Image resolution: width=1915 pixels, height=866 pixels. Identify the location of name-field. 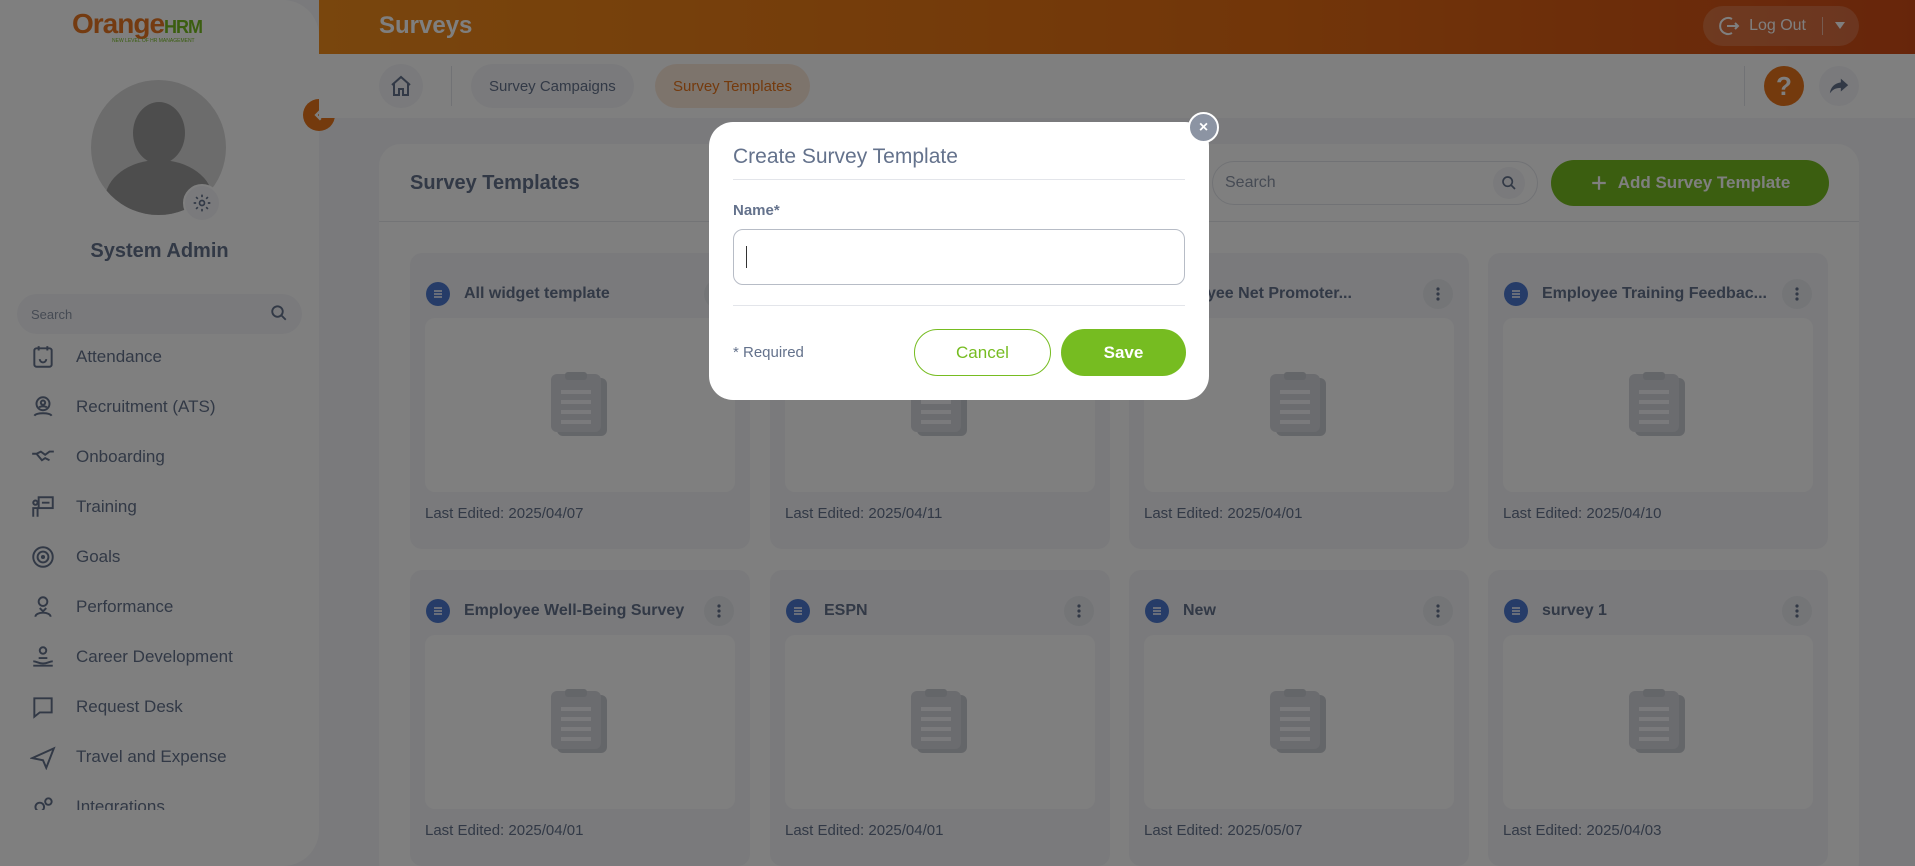
(959, 257).